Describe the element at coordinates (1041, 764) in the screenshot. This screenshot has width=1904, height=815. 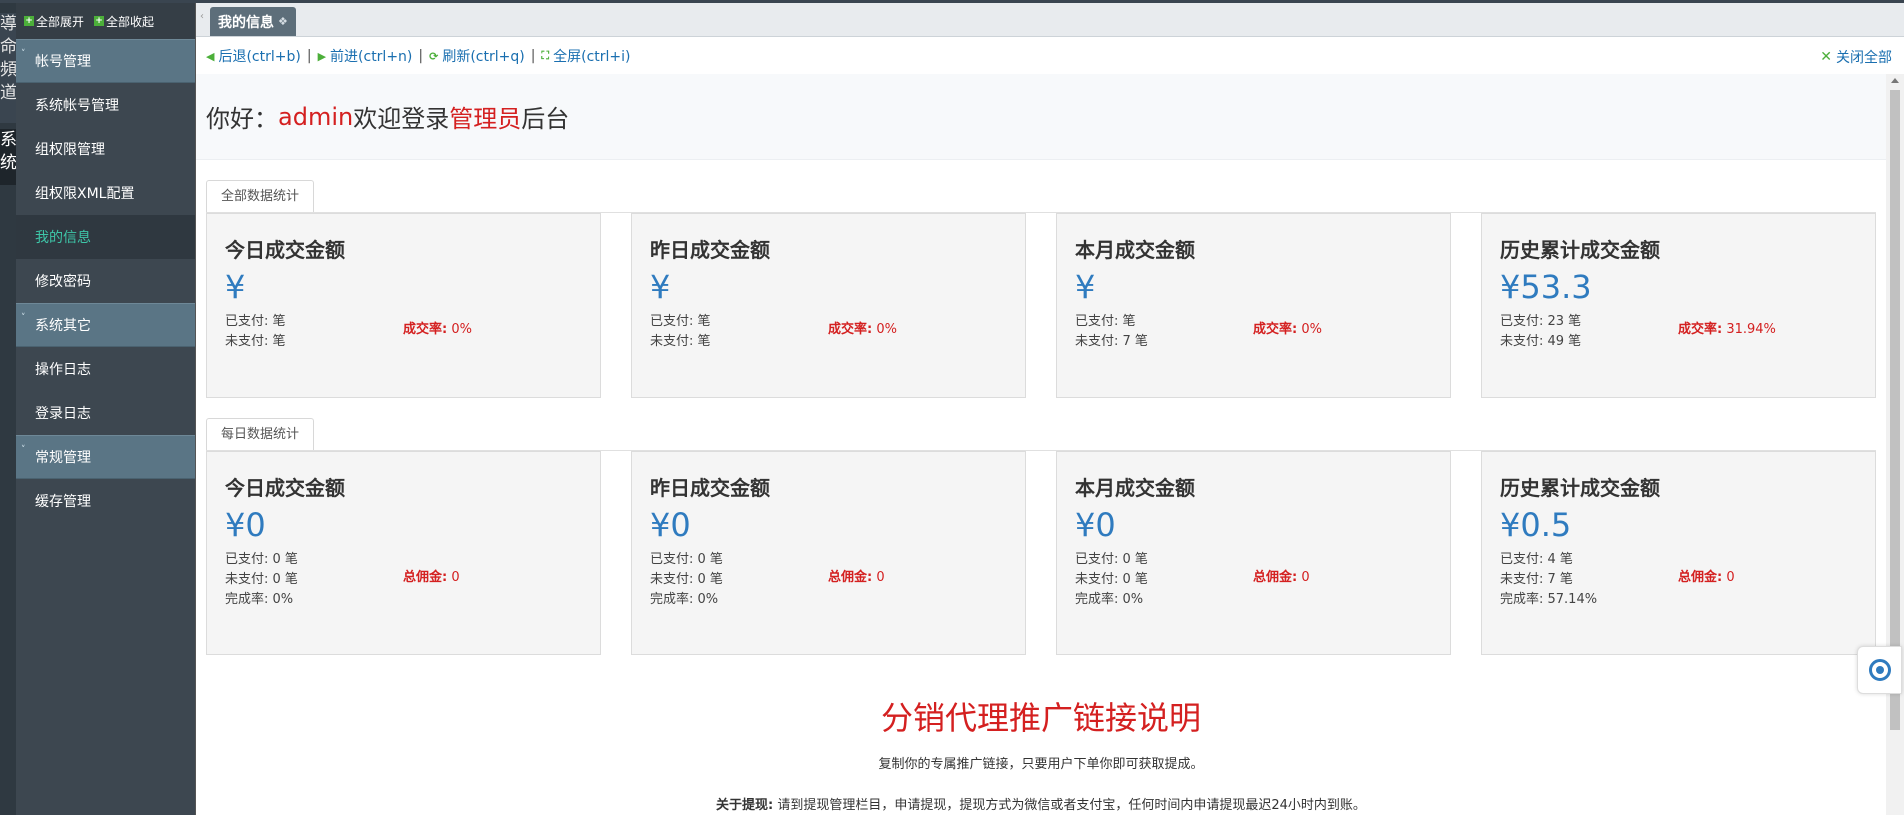
I see `promo-description: 复制你的专属推广链接，只要用户下单你即可获取提成。` at that location.